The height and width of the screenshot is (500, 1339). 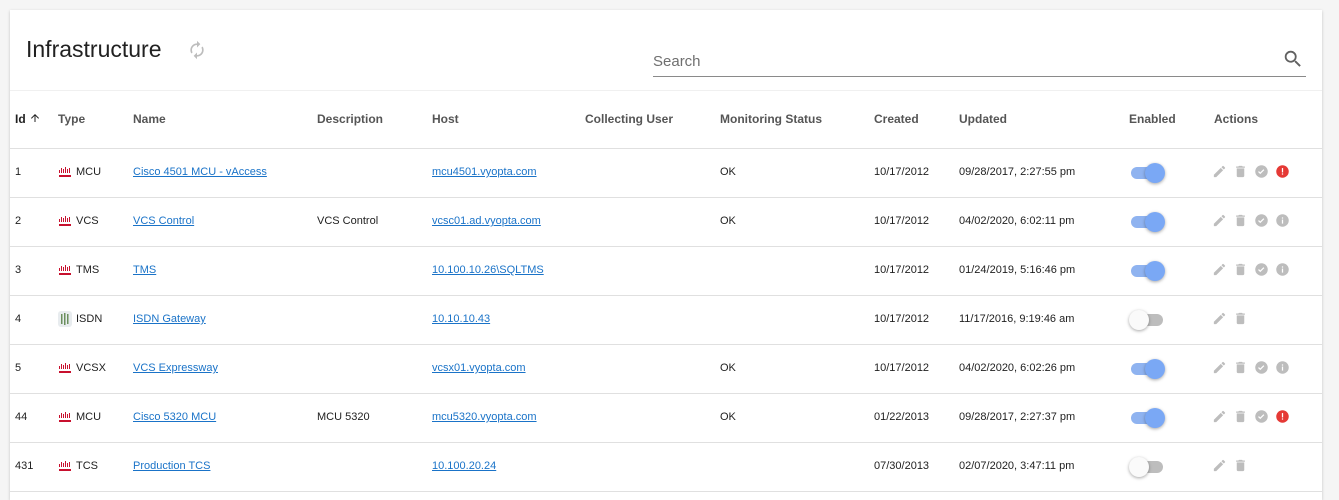 I want to click on column-header-id-label: Id, so click(x=20, y=119).